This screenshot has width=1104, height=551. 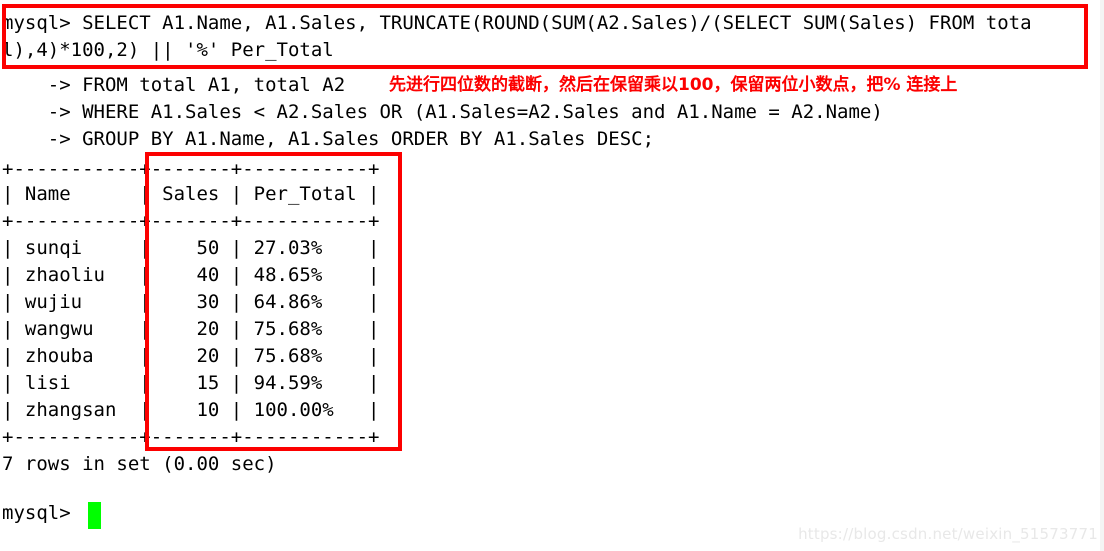 What do you see at coordinates (191, 356) in the screenshot?
I see `table-row: | zhouba | 20 | 75.68% |` at bounding box center [191, 356].